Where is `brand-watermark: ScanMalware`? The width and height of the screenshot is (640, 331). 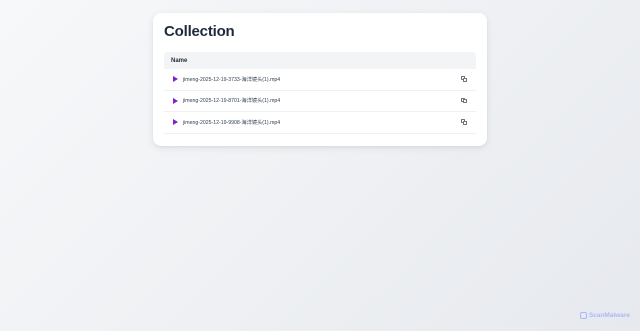 brand-watermark: ScanMalware is located at coordinates (604, 315).